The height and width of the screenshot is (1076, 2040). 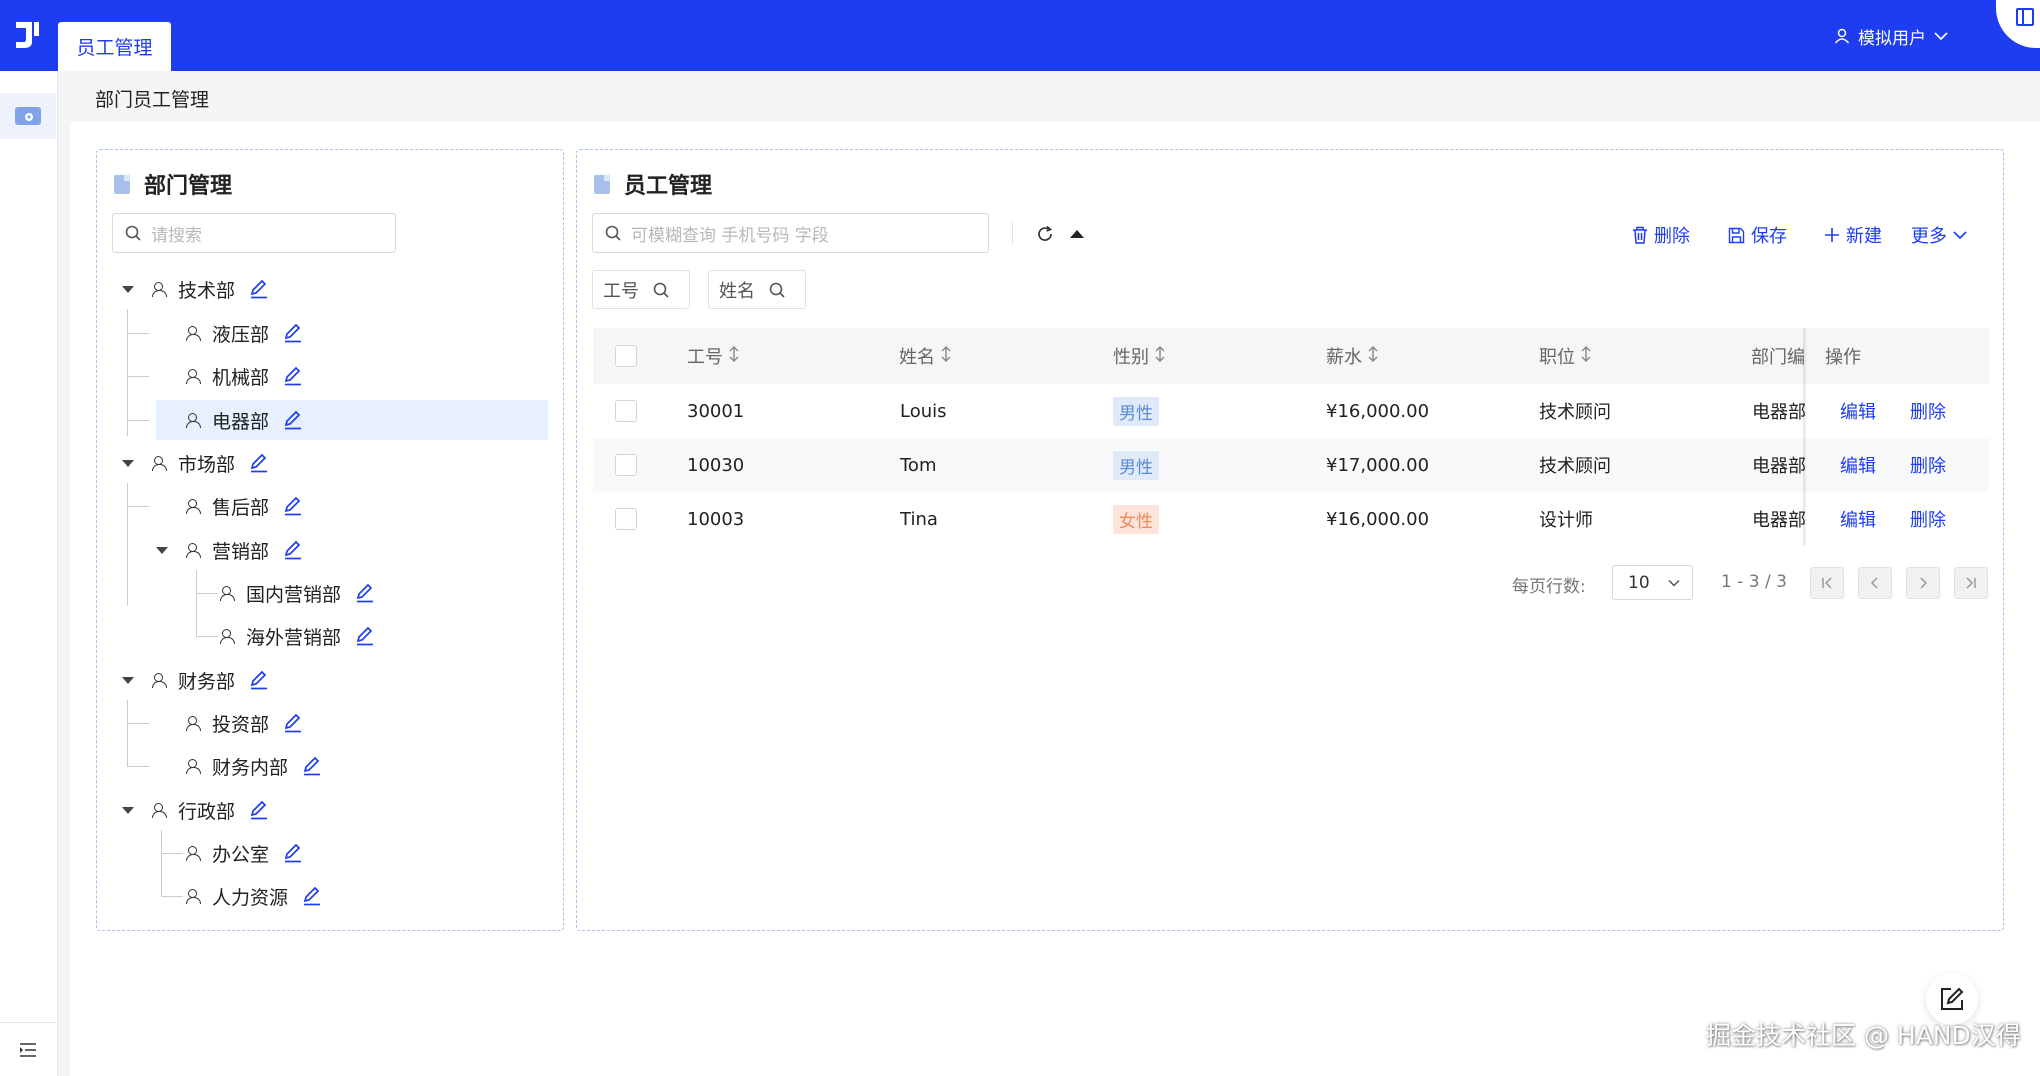 I want to click on tree-node: 技术部, so click(x=210, y=289).